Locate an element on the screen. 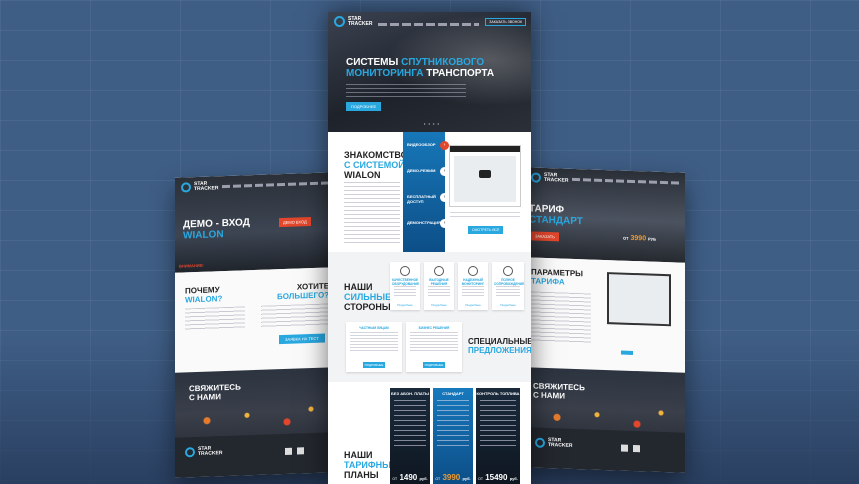 The height and width of the screenshot is (484, 859). want-more-title: ХОТИТЕ БОЛЬШЕГО? is located at coordinates (303, 291).